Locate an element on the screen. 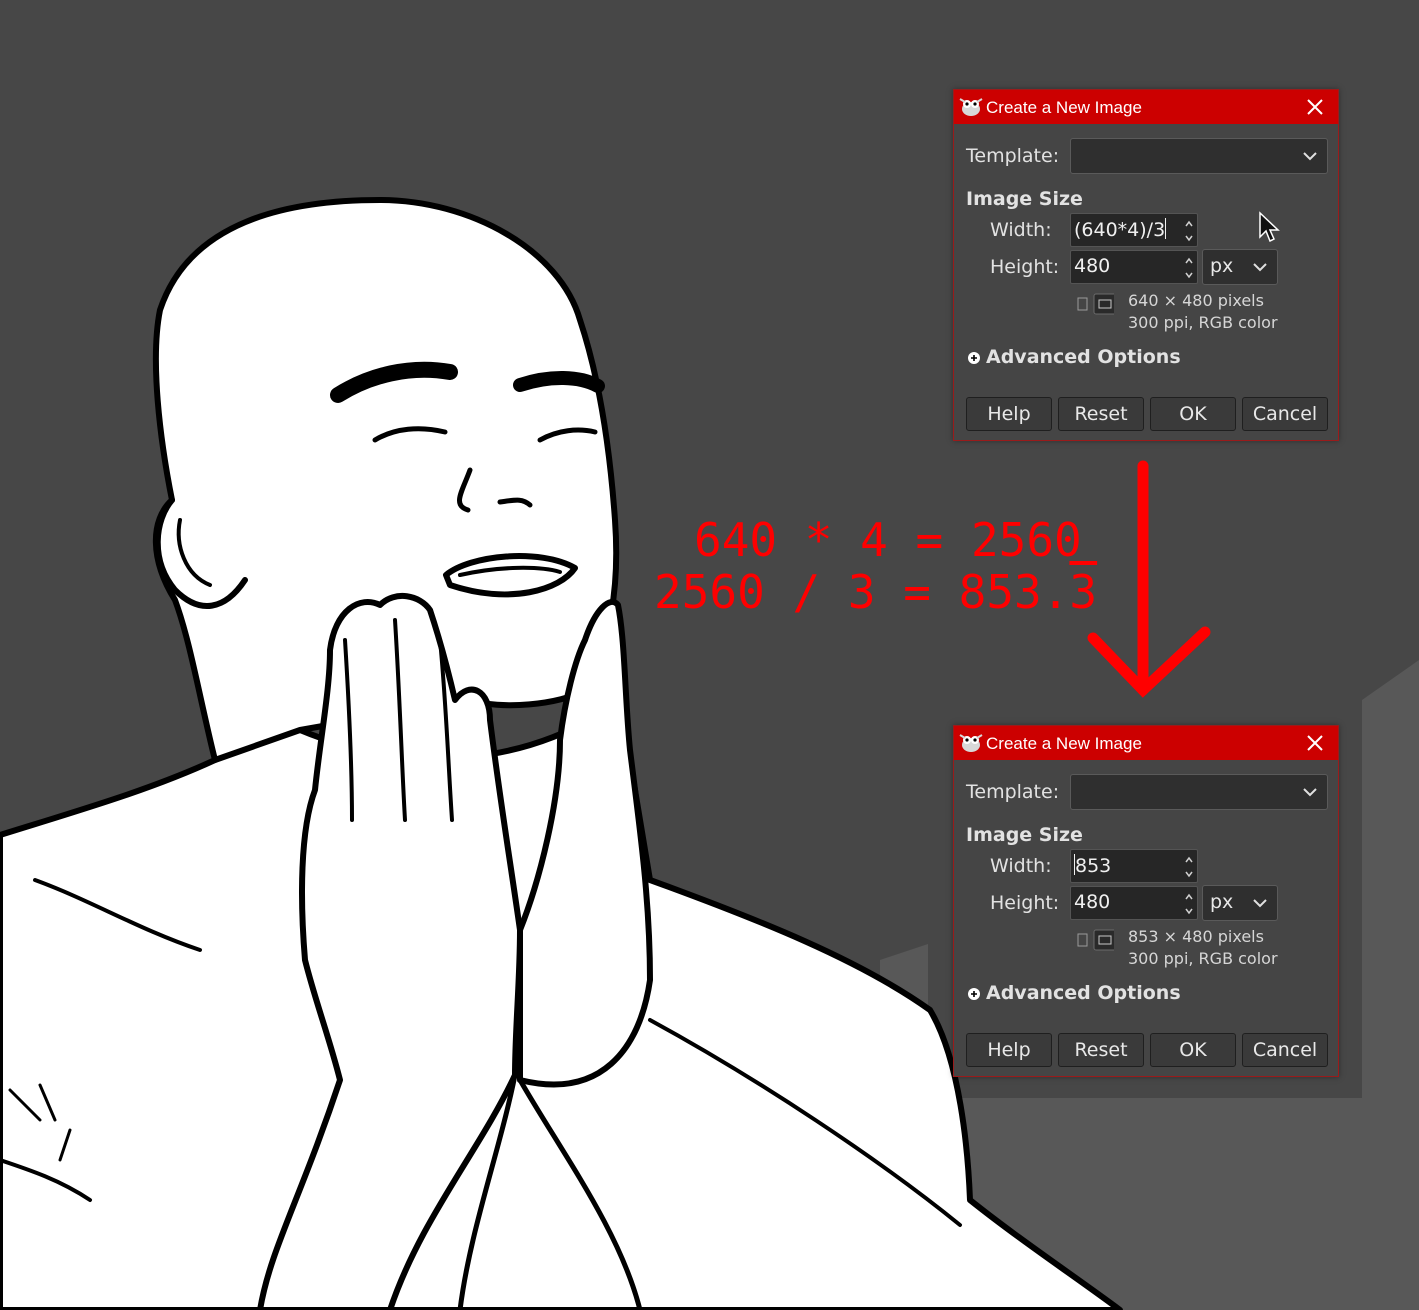 This screenshot has height=1310, width=1419. repeating-digit: 3 is located at coordinates (1083, 592).